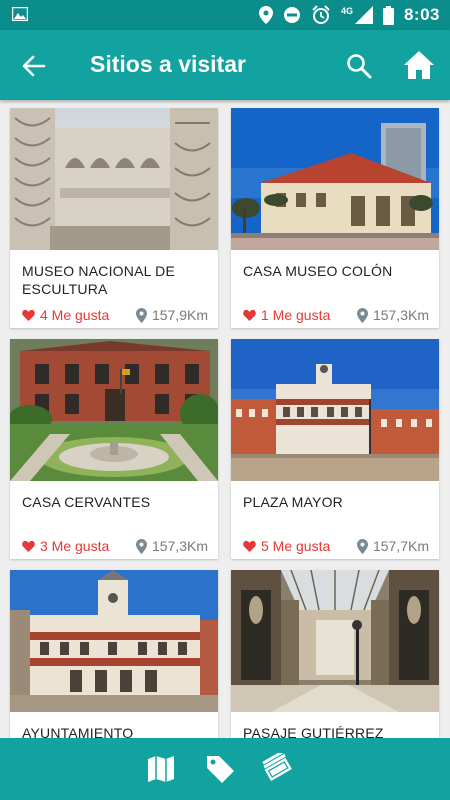 Image resolution: width=450 pixels, height=800 pixels. What do you see at coordinates (321, 14) in the screenshot?
I see `alarm-icon` at bounding box center [321, 14].